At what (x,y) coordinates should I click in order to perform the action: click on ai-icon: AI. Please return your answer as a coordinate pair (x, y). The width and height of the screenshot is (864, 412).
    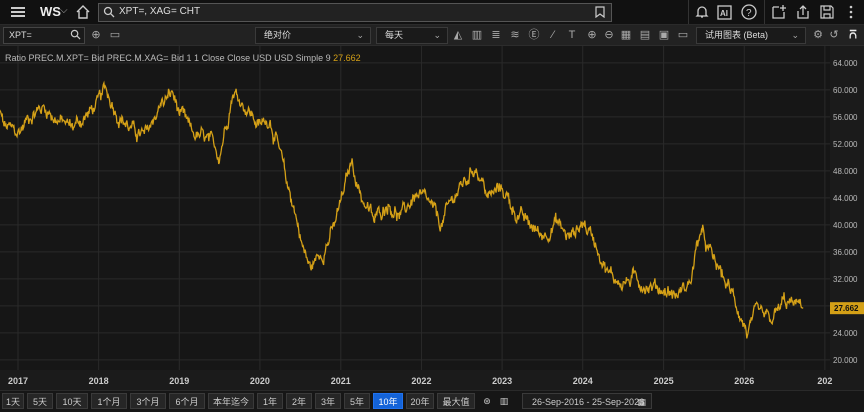
    Looking at the image, I should click on (725, 12).